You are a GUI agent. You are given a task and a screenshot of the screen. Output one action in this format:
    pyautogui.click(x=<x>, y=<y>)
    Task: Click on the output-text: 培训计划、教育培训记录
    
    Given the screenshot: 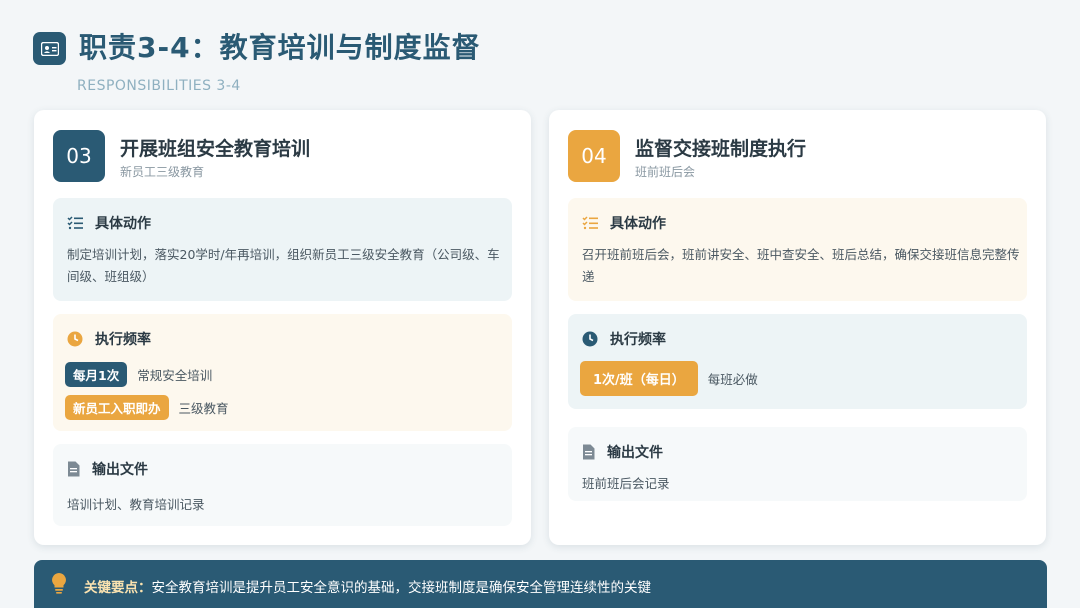 What is the action you would take?
    pyautogui.click(x=136, y=504)
    